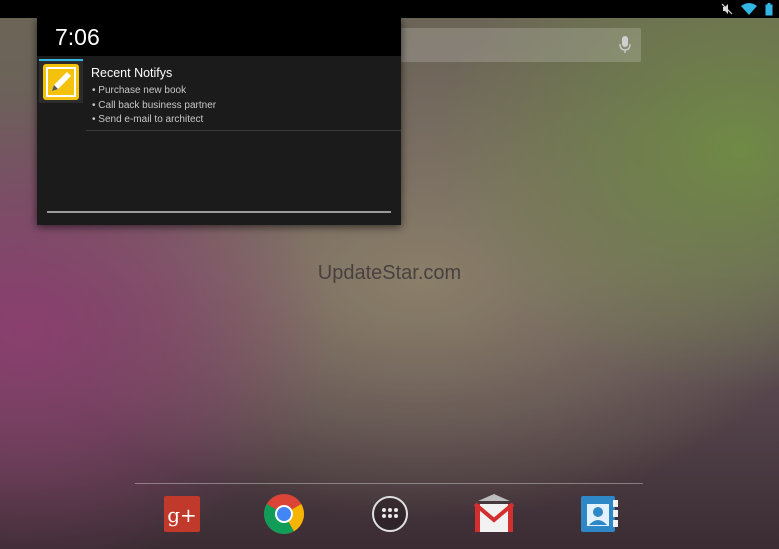  Describe the element at coordinates (727, 9) in the screenshot. I see `mute-icon` at that location.